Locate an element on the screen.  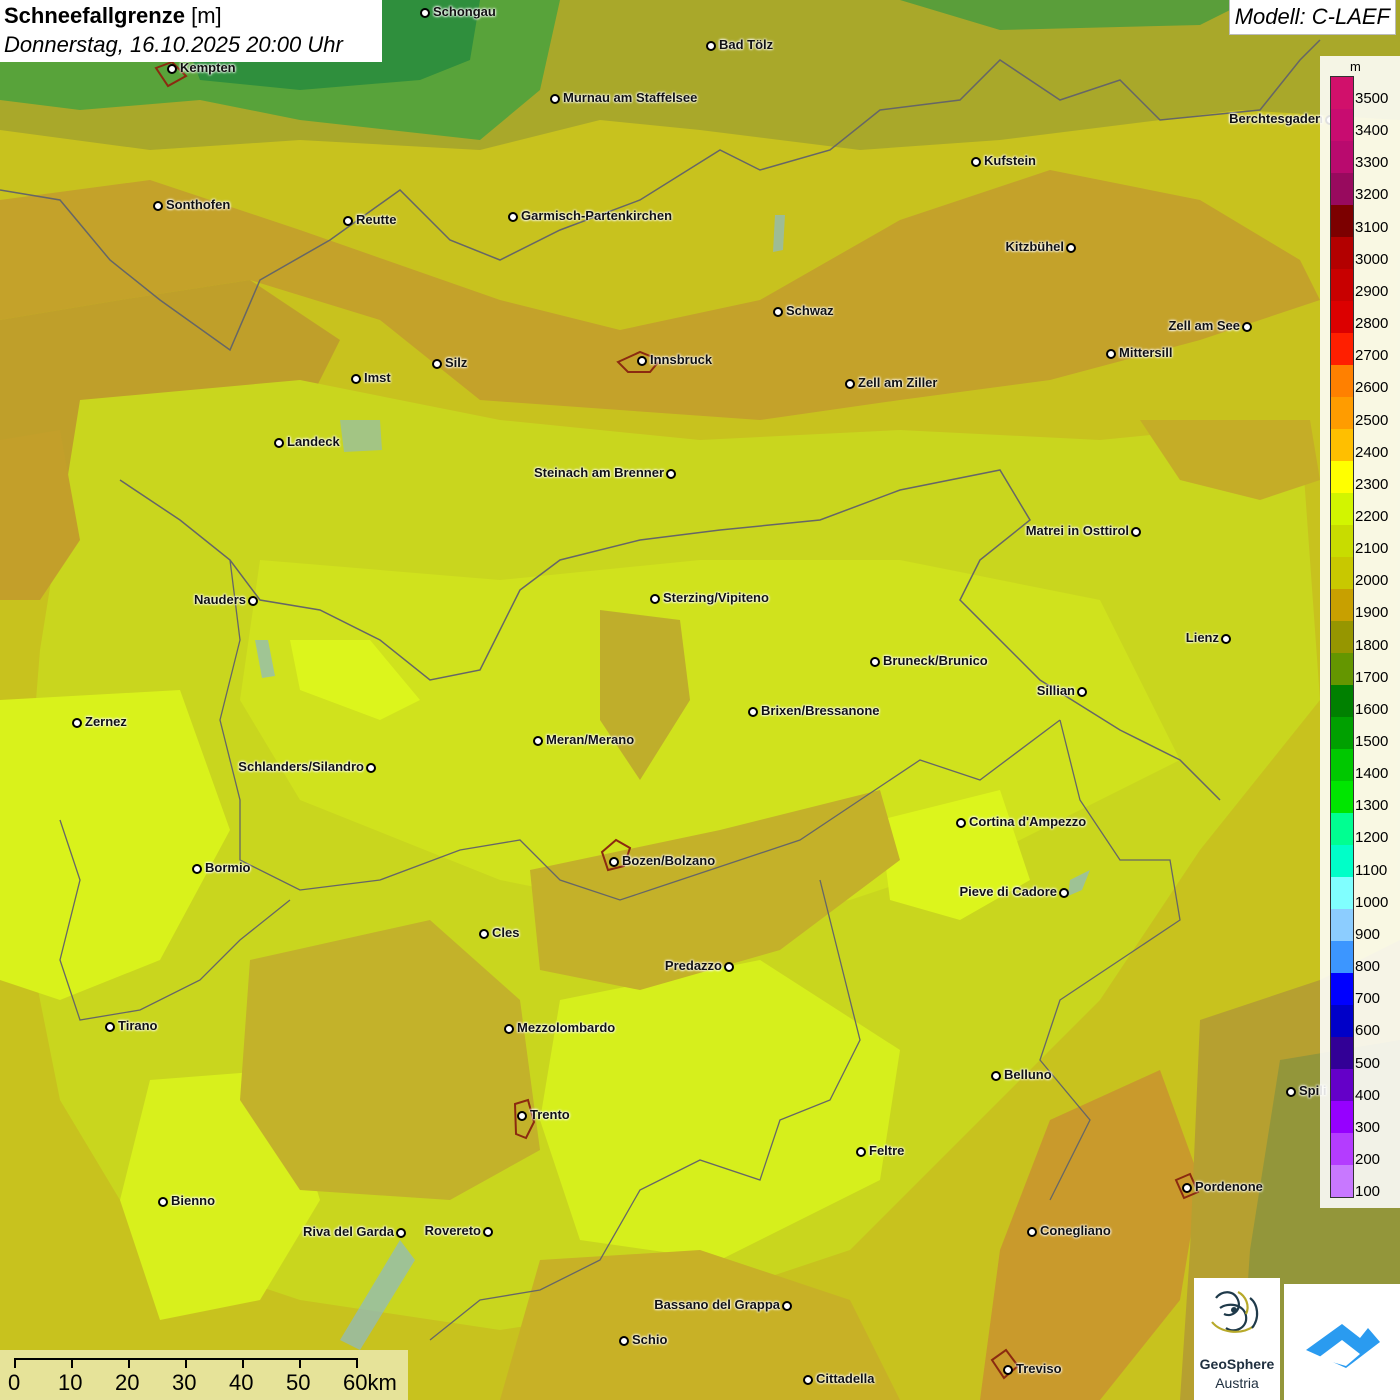
legend-label: 2100 is located at coordinates (1372, 549).